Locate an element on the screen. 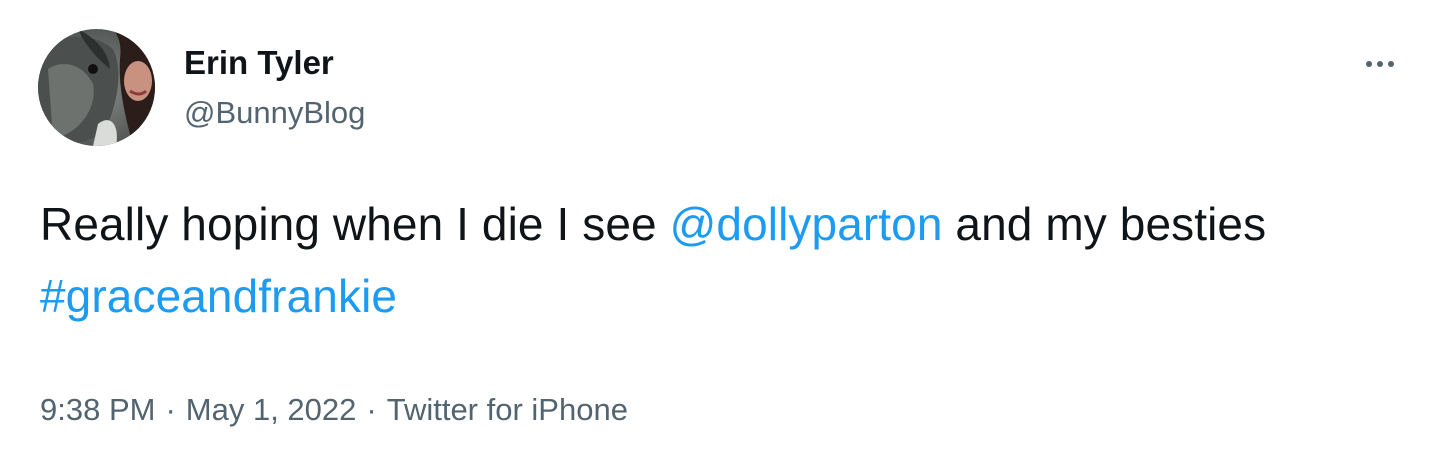  mention-link: @dollyparton is located at coordinates (806, 224).